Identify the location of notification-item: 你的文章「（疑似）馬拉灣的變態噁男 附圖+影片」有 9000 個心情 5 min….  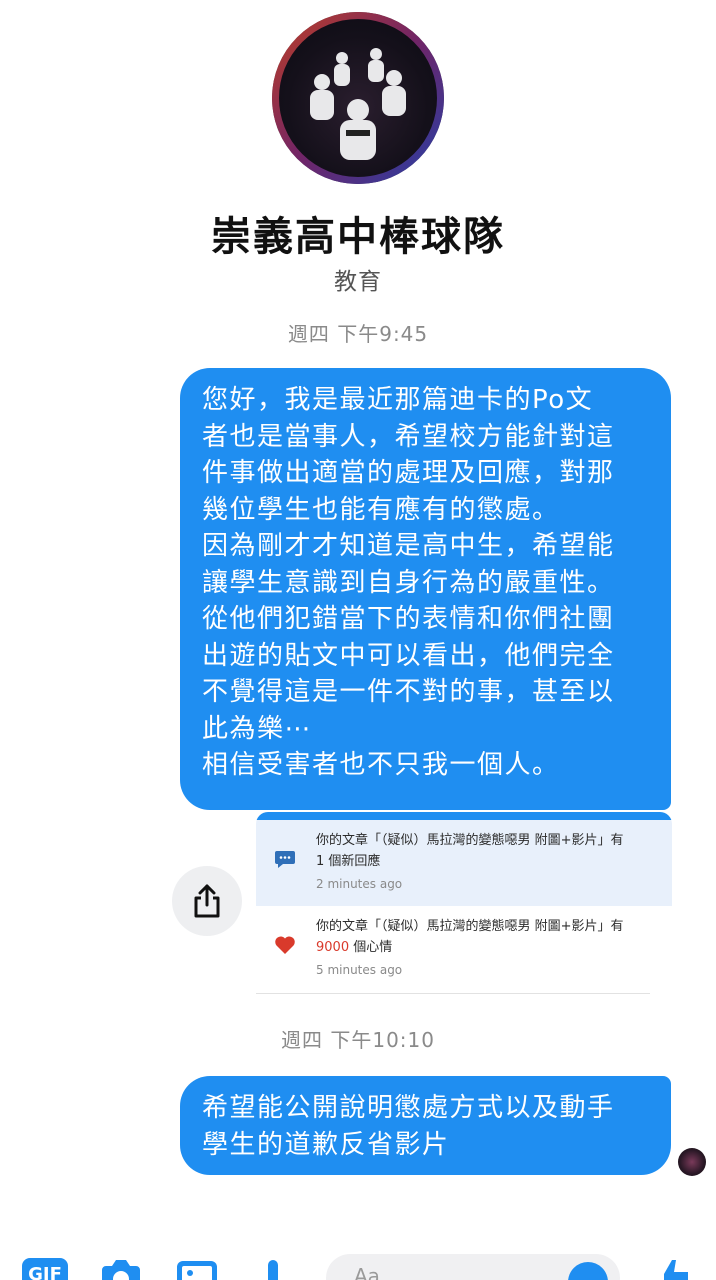
(453, 950).